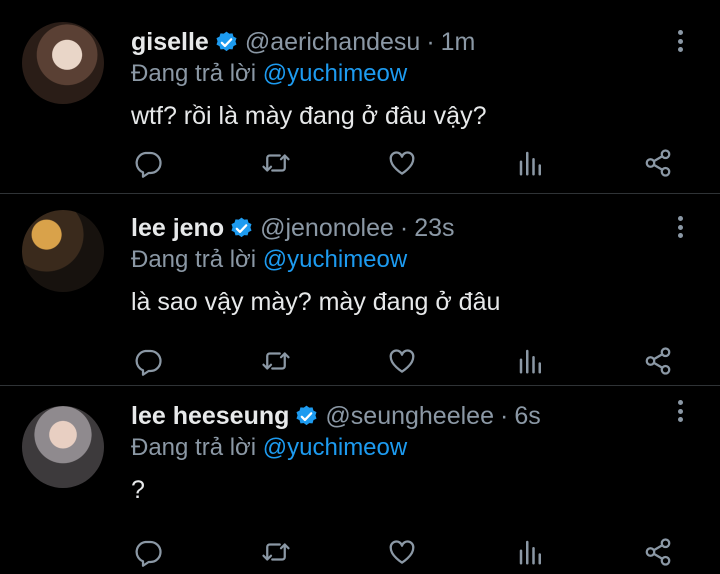 The height and width of the screenshot is (574, 720). I want to click on timestamp: 1m, so click(458, 42).